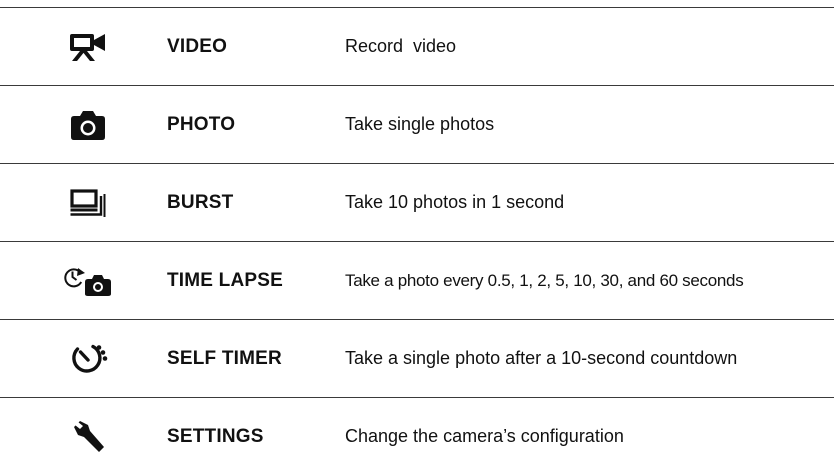 The image size is (836, 475). What do you see at coordinates (88, 124) in the screenshot?
I see `photo-camera-icon` at bounding box center [88, 124].